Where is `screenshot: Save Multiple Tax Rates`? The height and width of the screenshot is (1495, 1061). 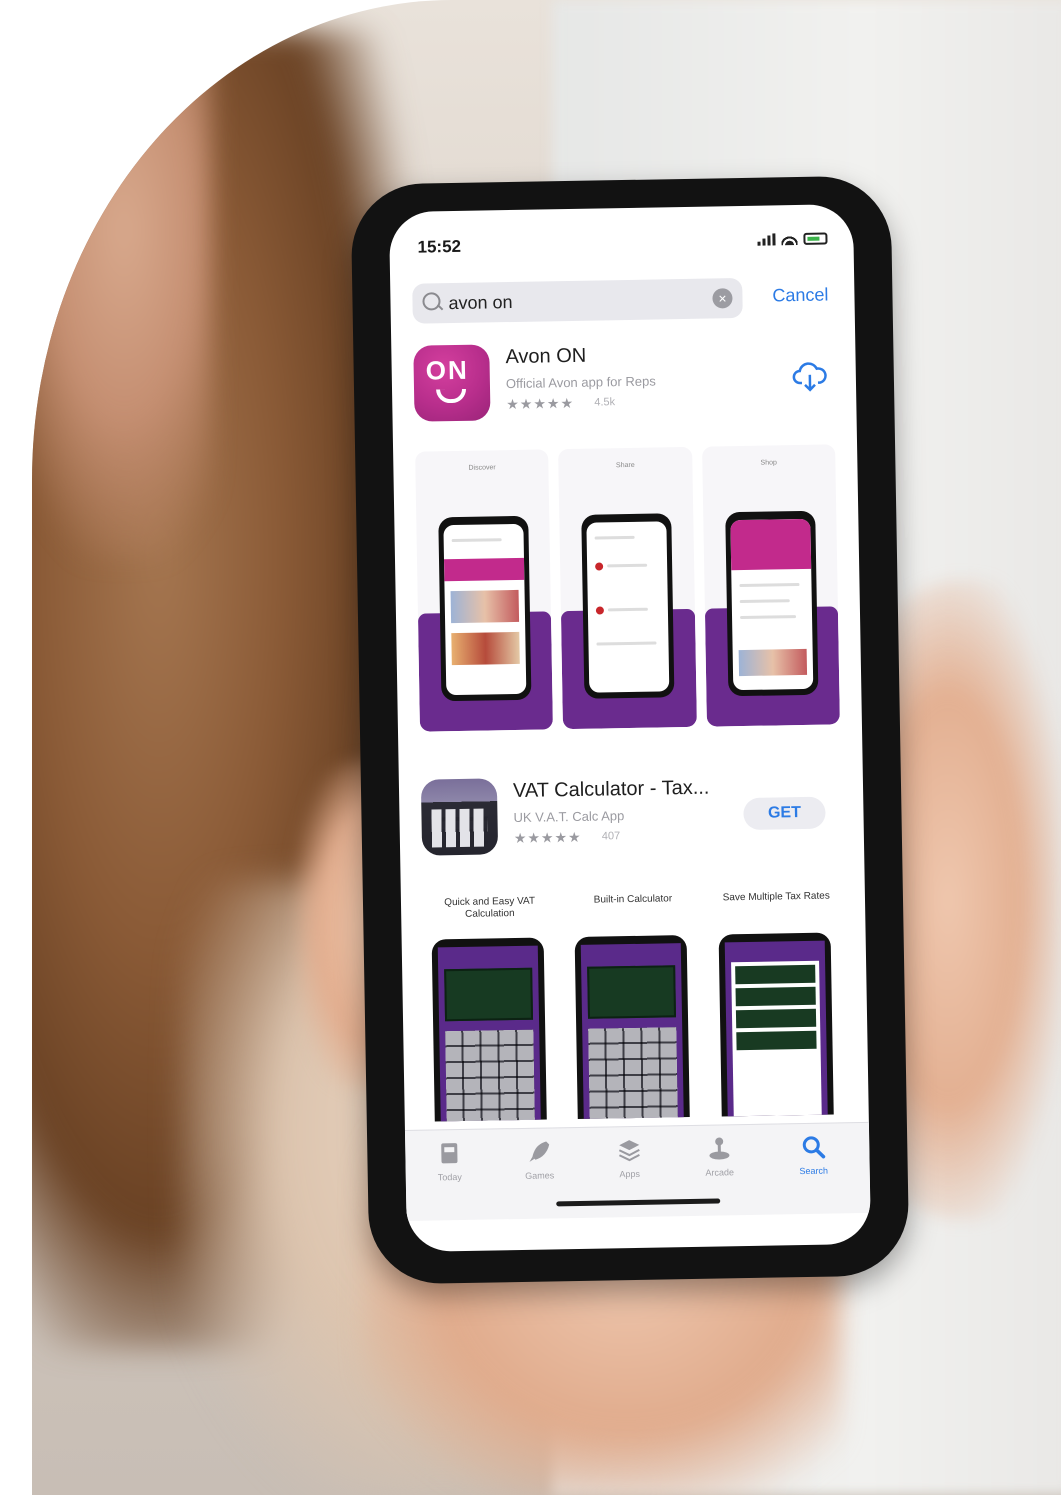
screenshot: Save Multiple Tax Rates is located at coordinates (777, 1000).